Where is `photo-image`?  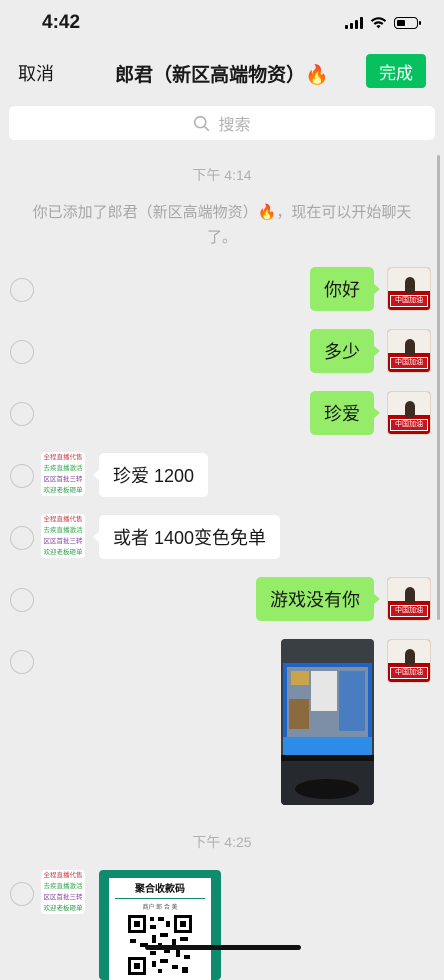
photo-image is located at coordinates (327, 722).